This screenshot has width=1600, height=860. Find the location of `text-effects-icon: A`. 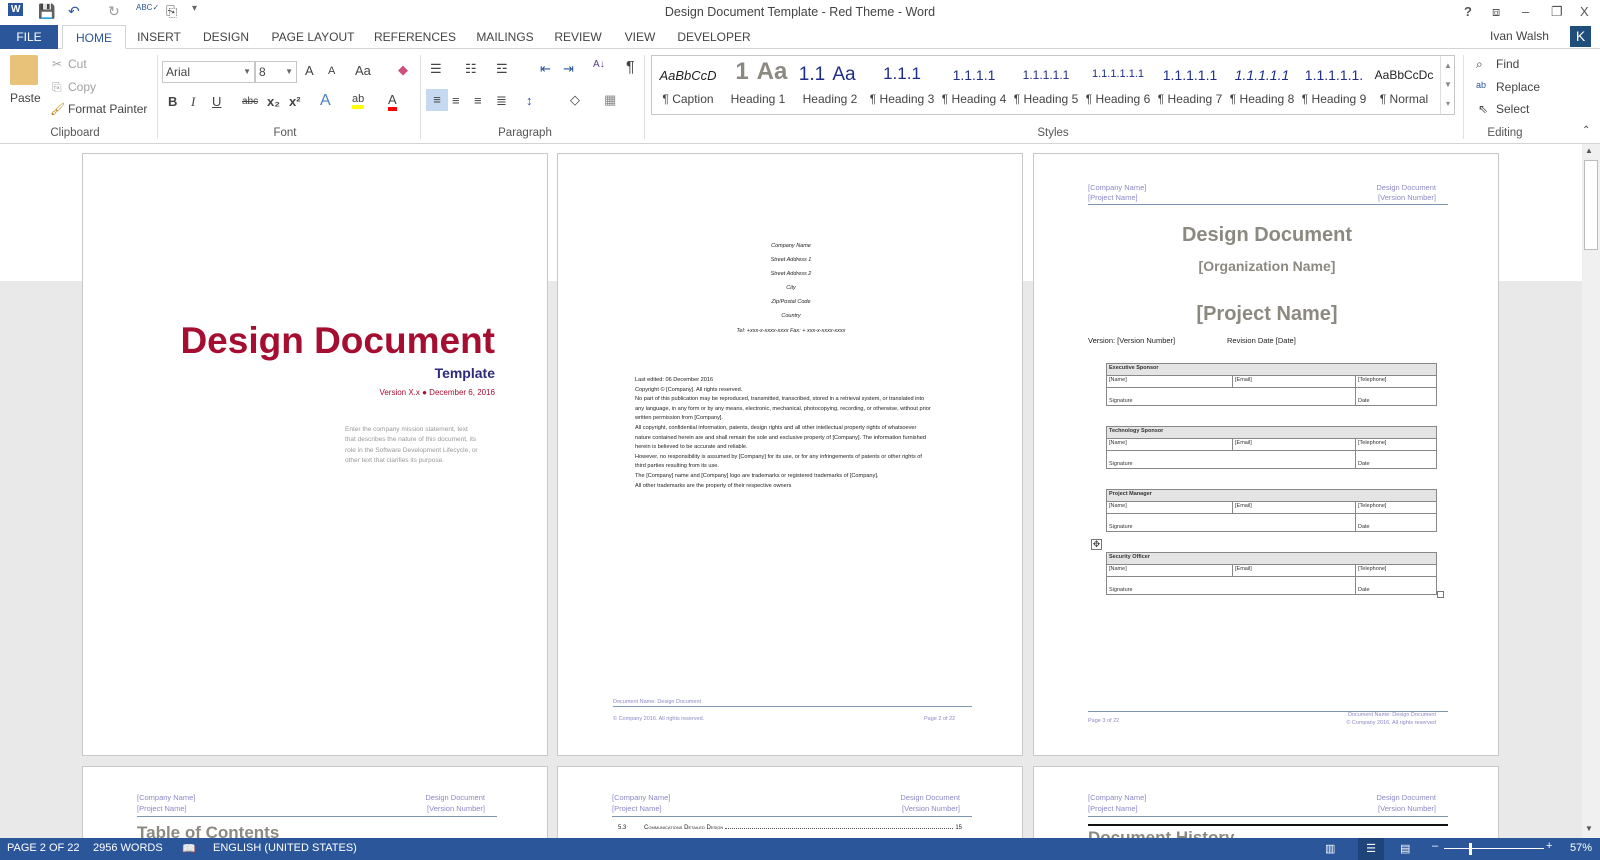

text-effects-icon: A is located at coordinates (325, 101).